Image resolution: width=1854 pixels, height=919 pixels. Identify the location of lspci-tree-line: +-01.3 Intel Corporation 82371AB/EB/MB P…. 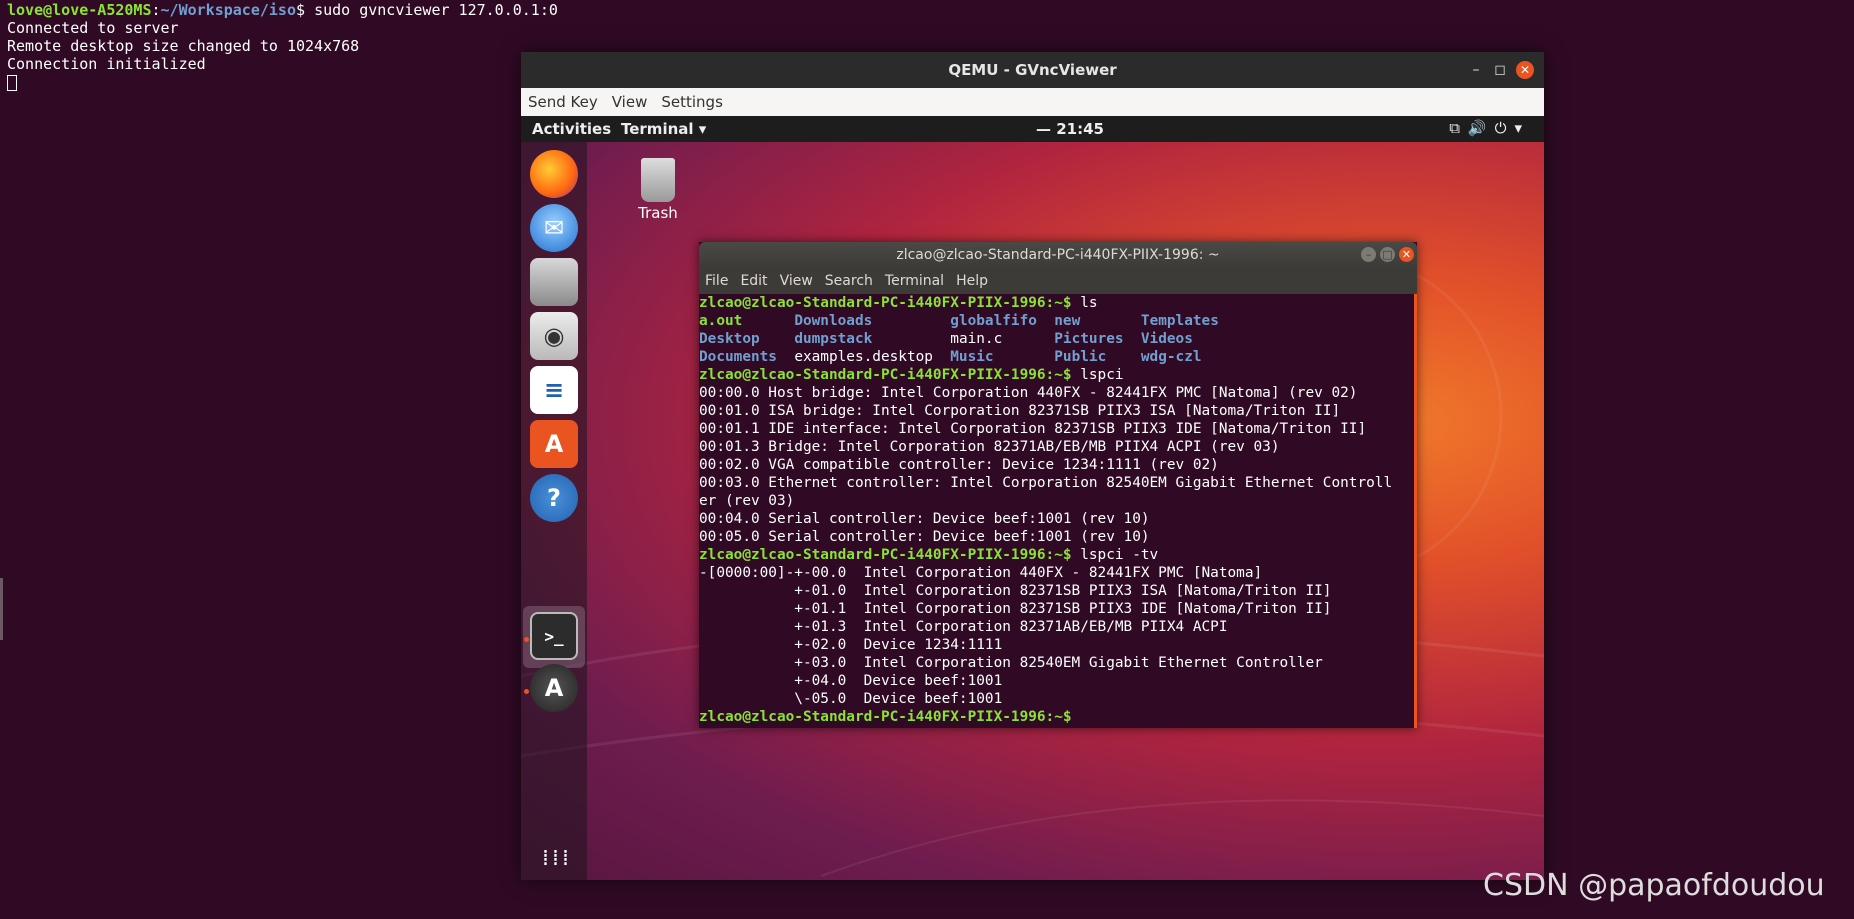
(963, 627).